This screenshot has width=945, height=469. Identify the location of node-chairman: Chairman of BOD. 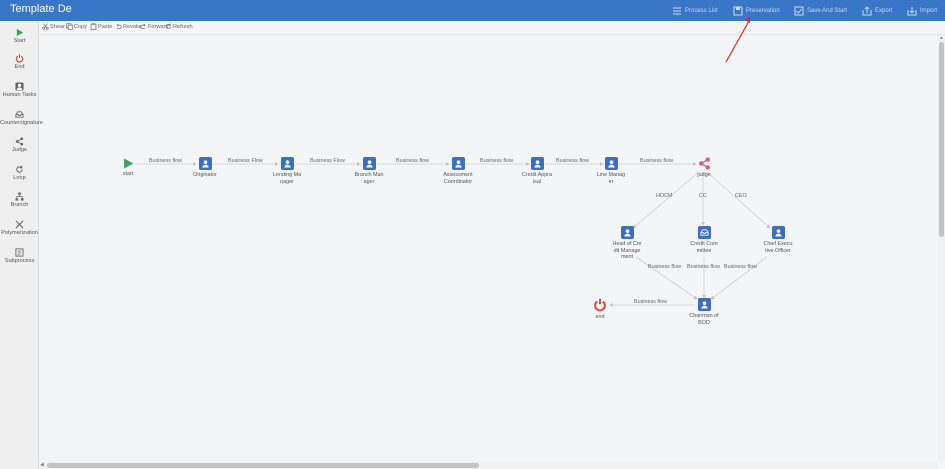
(704, 312).